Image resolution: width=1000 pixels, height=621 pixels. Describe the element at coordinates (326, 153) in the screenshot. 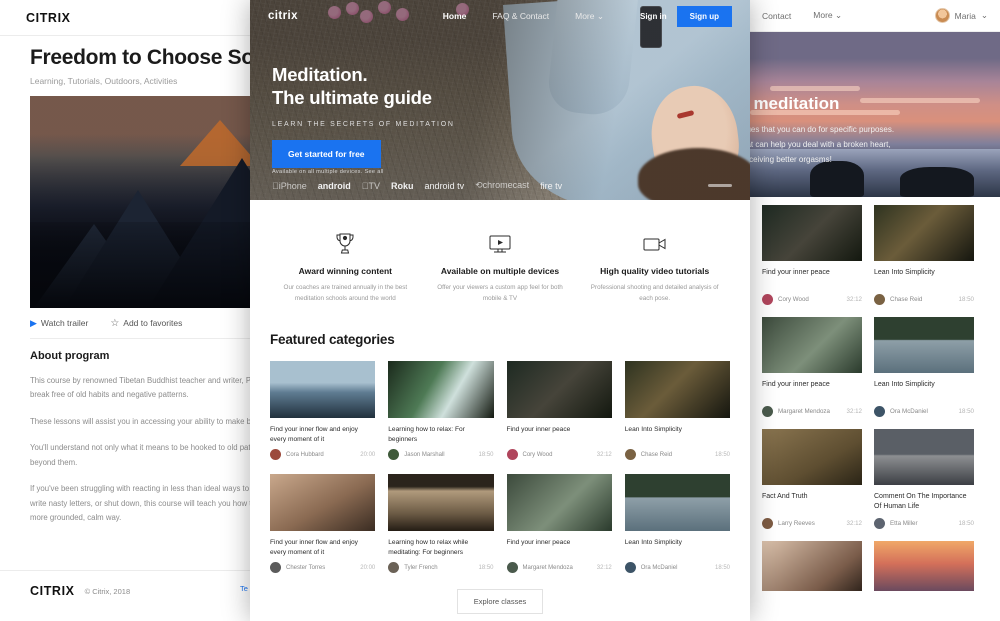

I see `get-started-button: Get started for free` at that location.